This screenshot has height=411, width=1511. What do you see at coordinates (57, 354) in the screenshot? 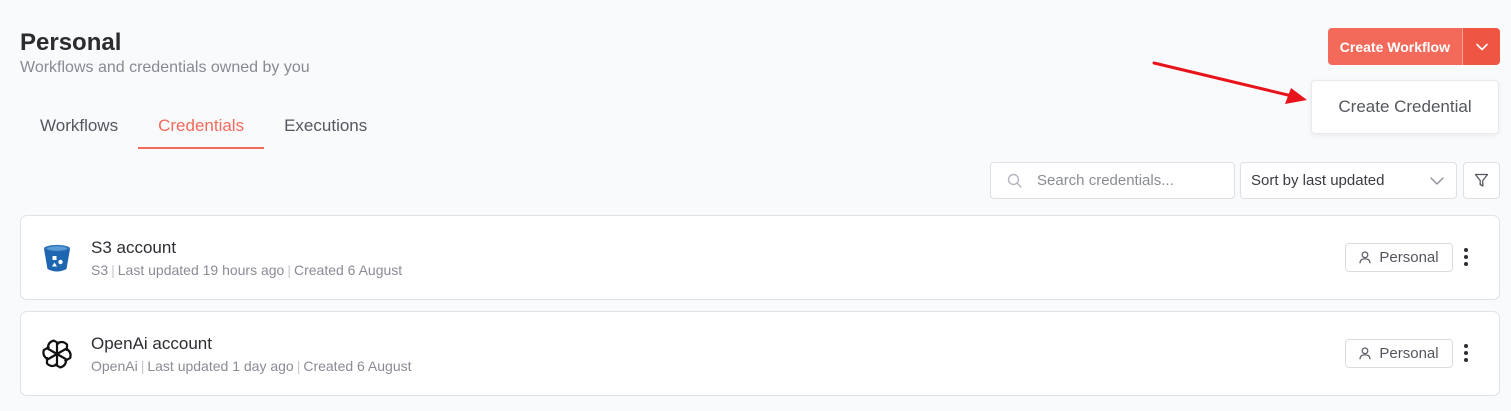
I see `openai-icon` at bounding box center [57, 354].